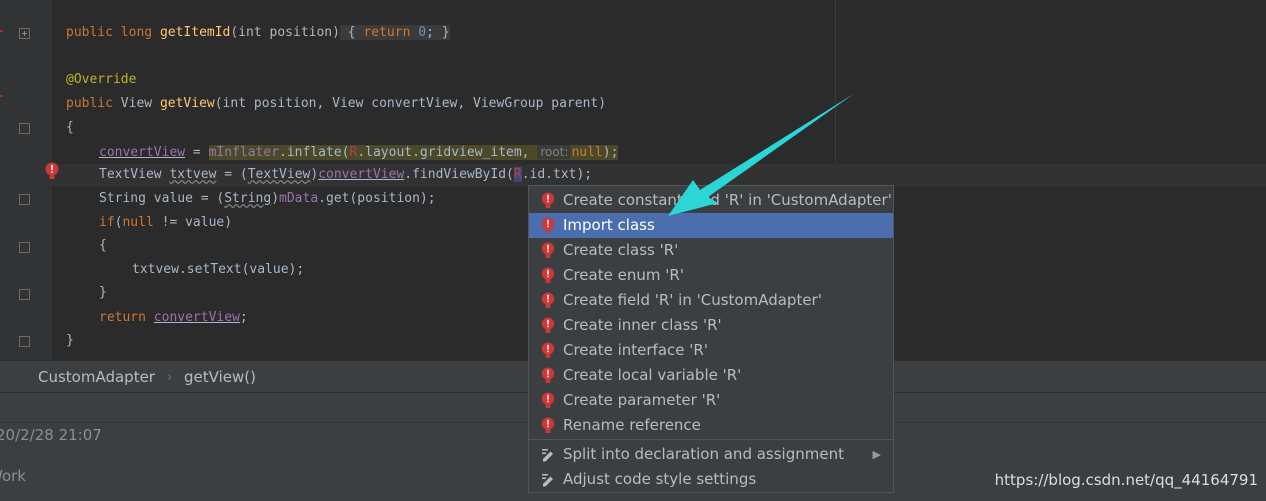 The width and height of the screenshot is (1266, 501). Describe the element at coordinates (173, 317) in the screenshot. I see `code-line: return convertView;` at that location.